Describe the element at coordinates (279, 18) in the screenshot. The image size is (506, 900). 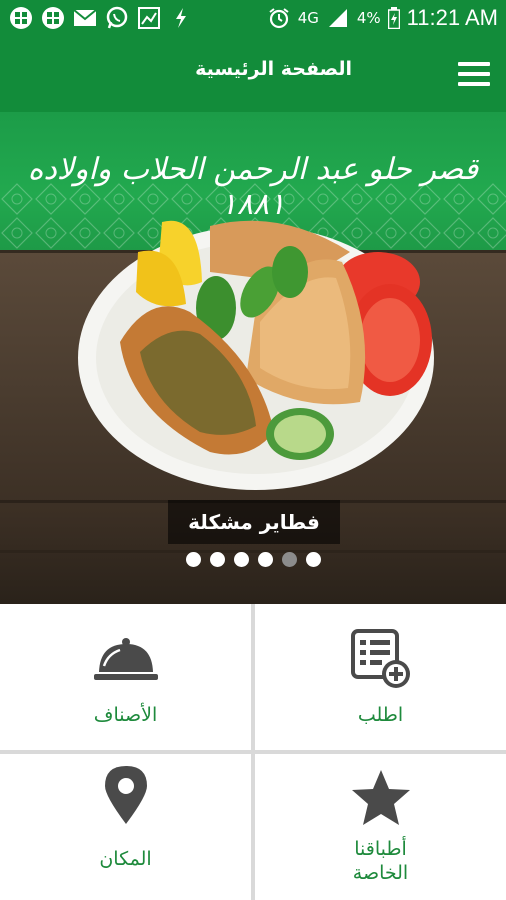
I see `alarm-icon` at that location.